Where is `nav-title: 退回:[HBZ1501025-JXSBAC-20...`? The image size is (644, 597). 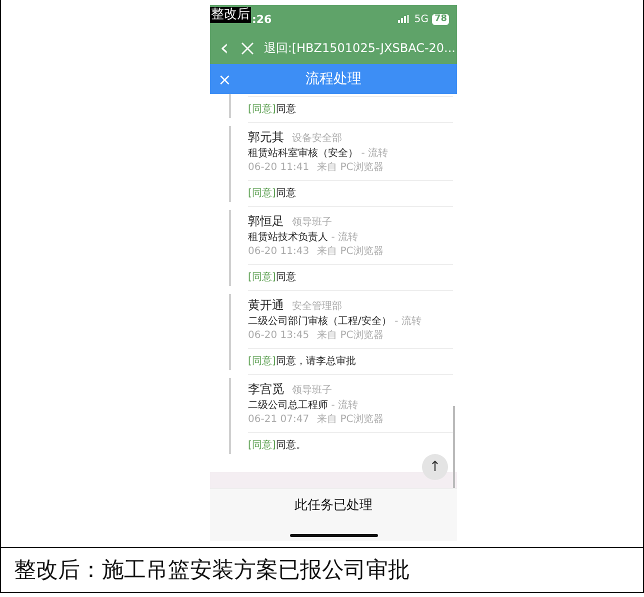 nav-title: 退回:[HBZ1501025-JXSBAC-20... is located at coordinates (360, 48).